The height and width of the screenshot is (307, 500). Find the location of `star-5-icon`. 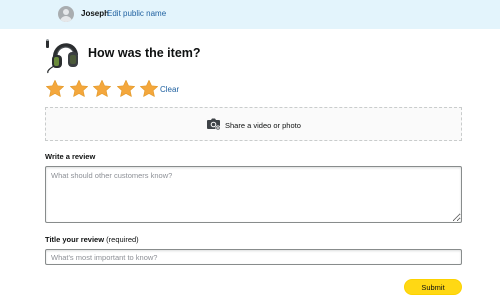

star-5-icon is located at coordinates (149, 89).